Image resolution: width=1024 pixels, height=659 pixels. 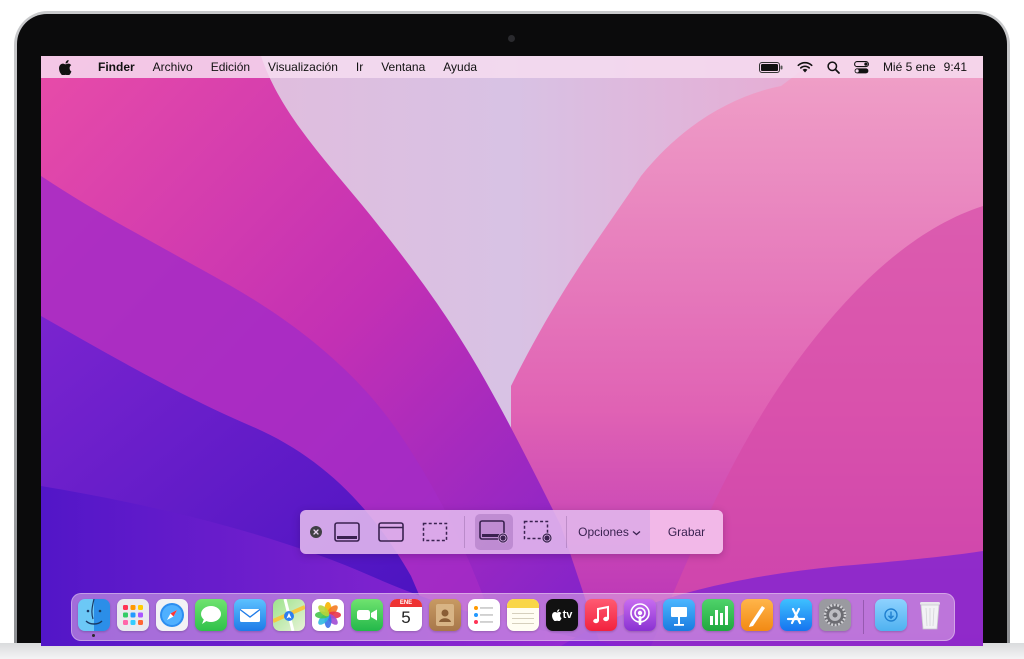 I want to click on camera, so click(x=511, y=38).